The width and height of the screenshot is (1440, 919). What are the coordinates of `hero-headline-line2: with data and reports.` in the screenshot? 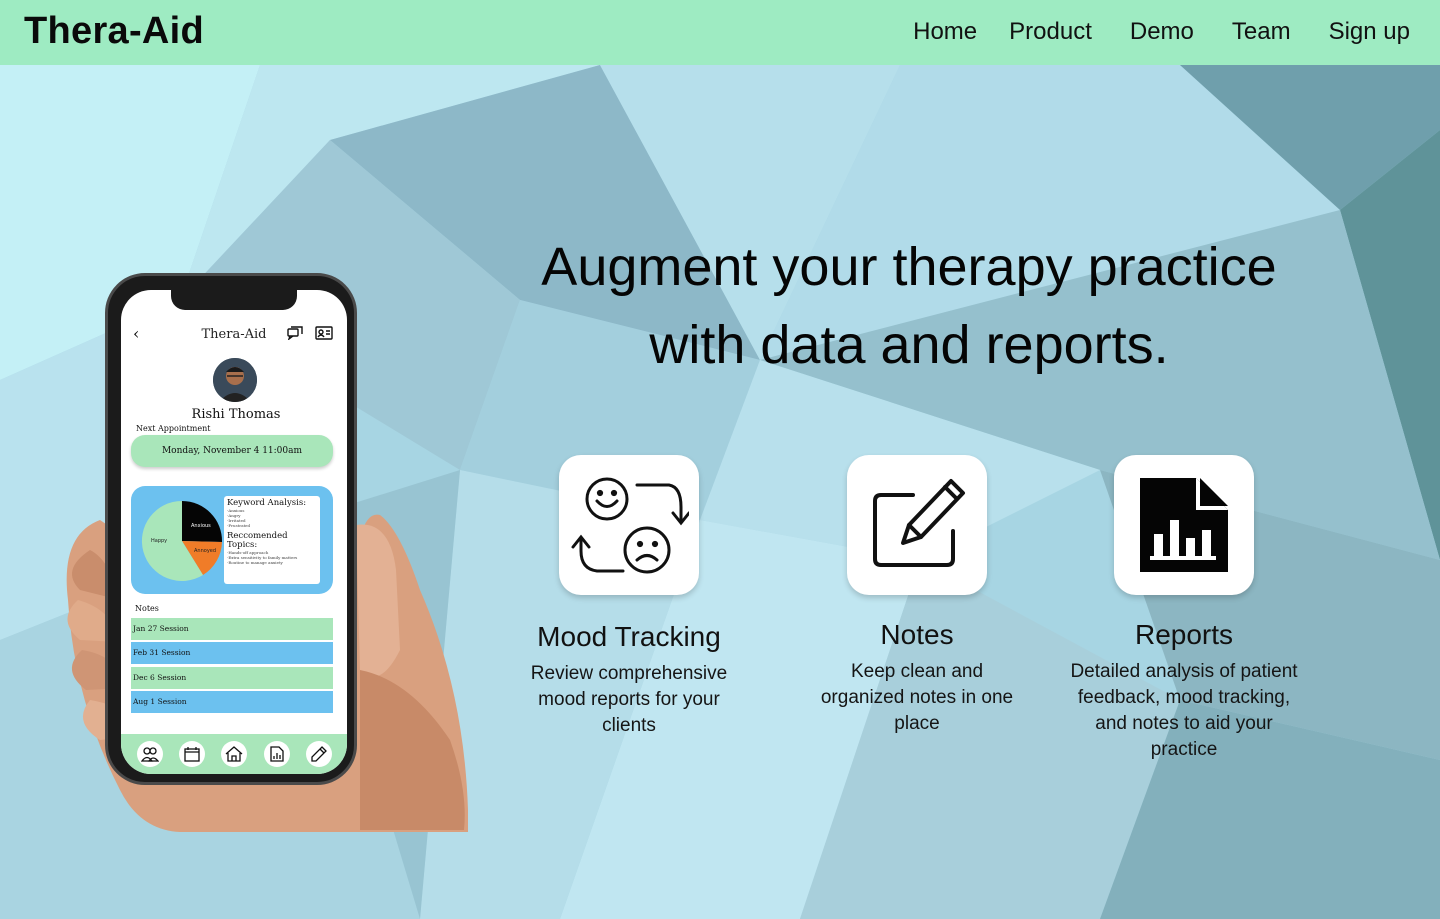 It's located at (909, 345).